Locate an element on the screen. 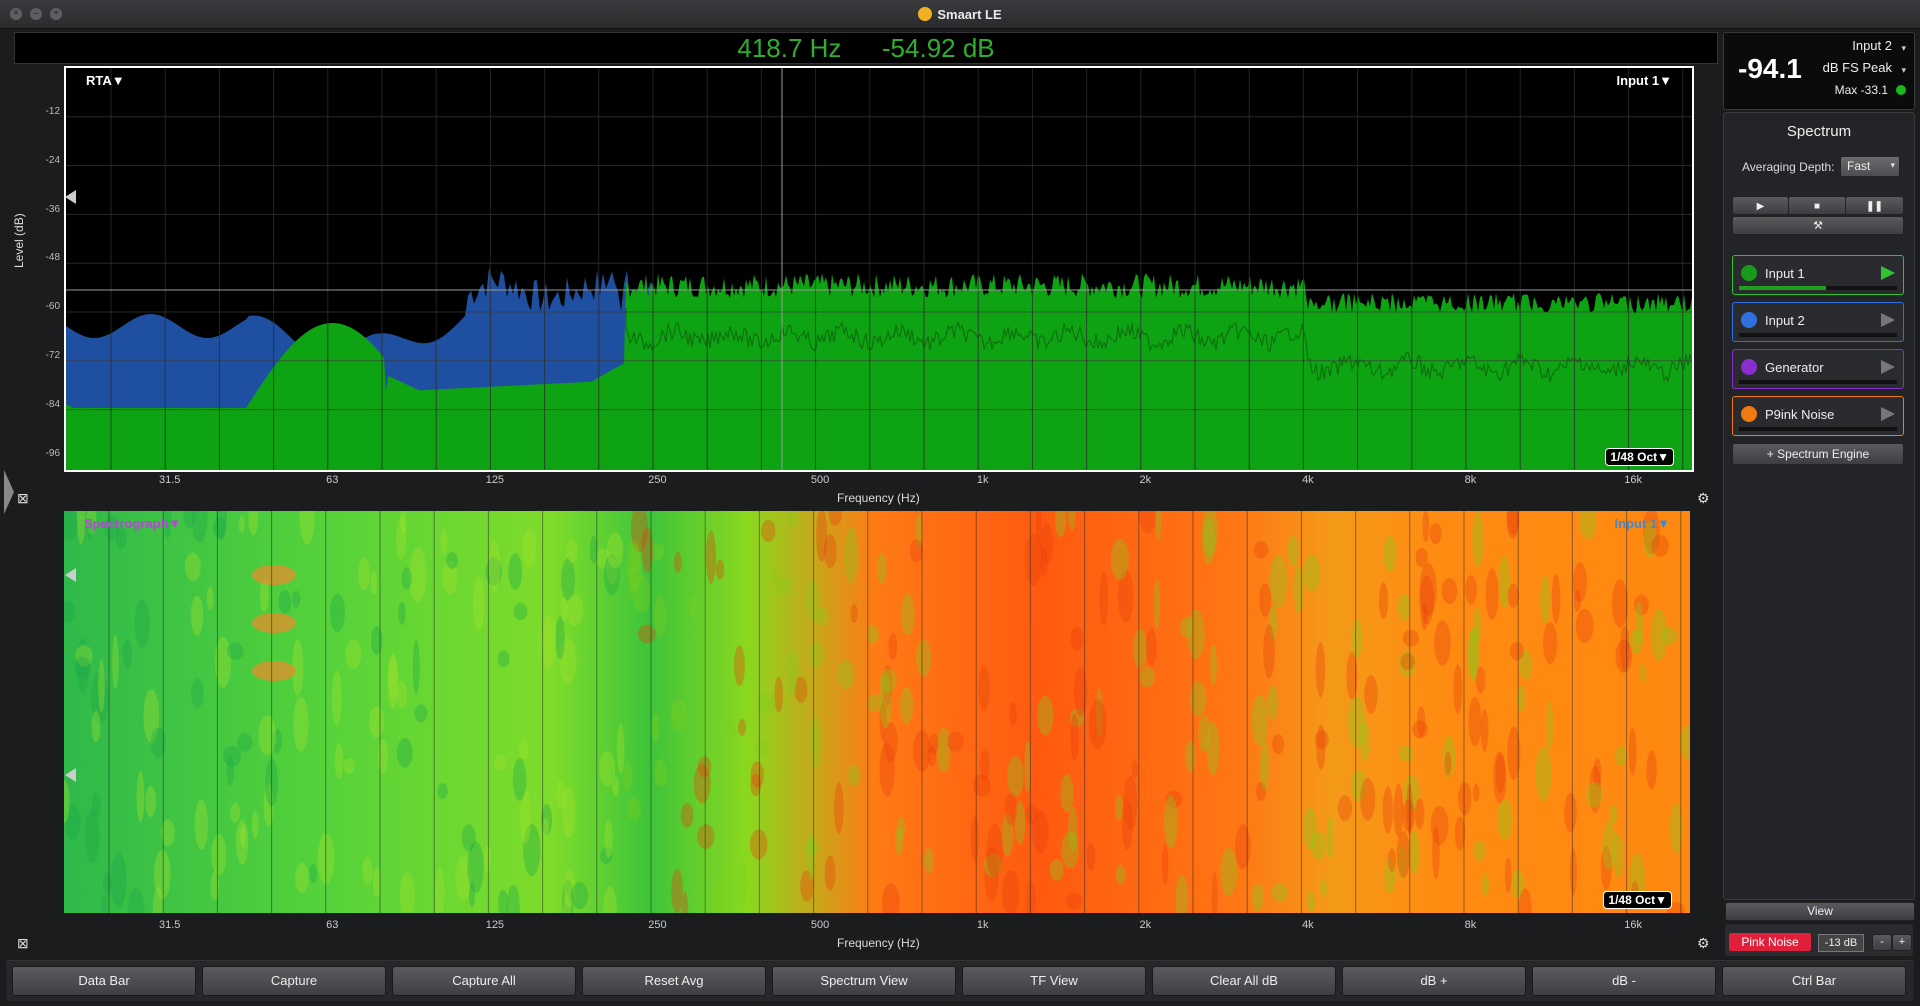  spectrograph-input-dropdown: Input 1▼ is located at coordinates (1642, 523).